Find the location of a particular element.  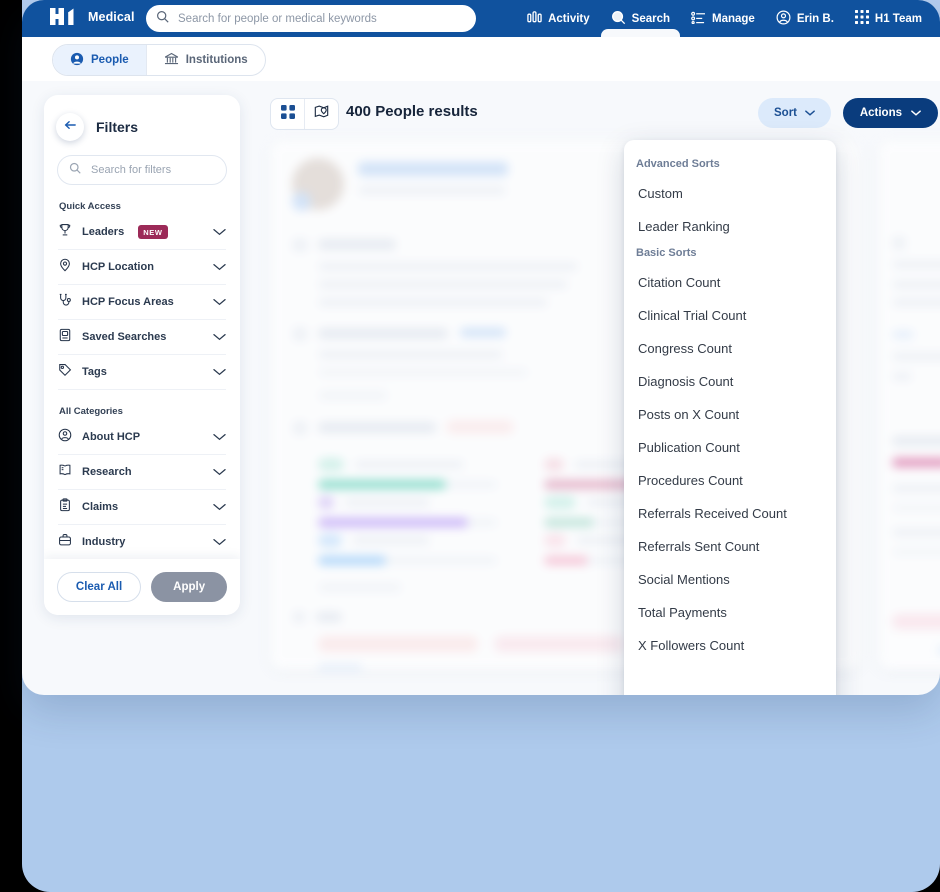

brand: Medical is located at coordinates (92, 16).